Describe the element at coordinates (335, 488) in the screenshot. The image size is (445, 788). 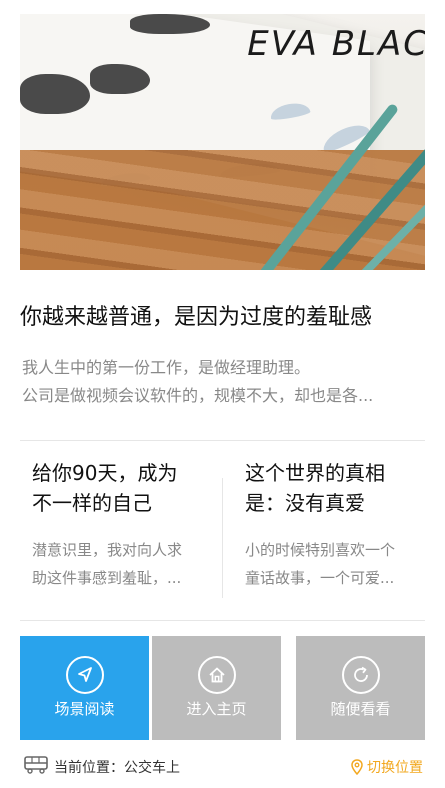
I see `article-card-title: 这个世界的真相 是：没有真爱` at that location.